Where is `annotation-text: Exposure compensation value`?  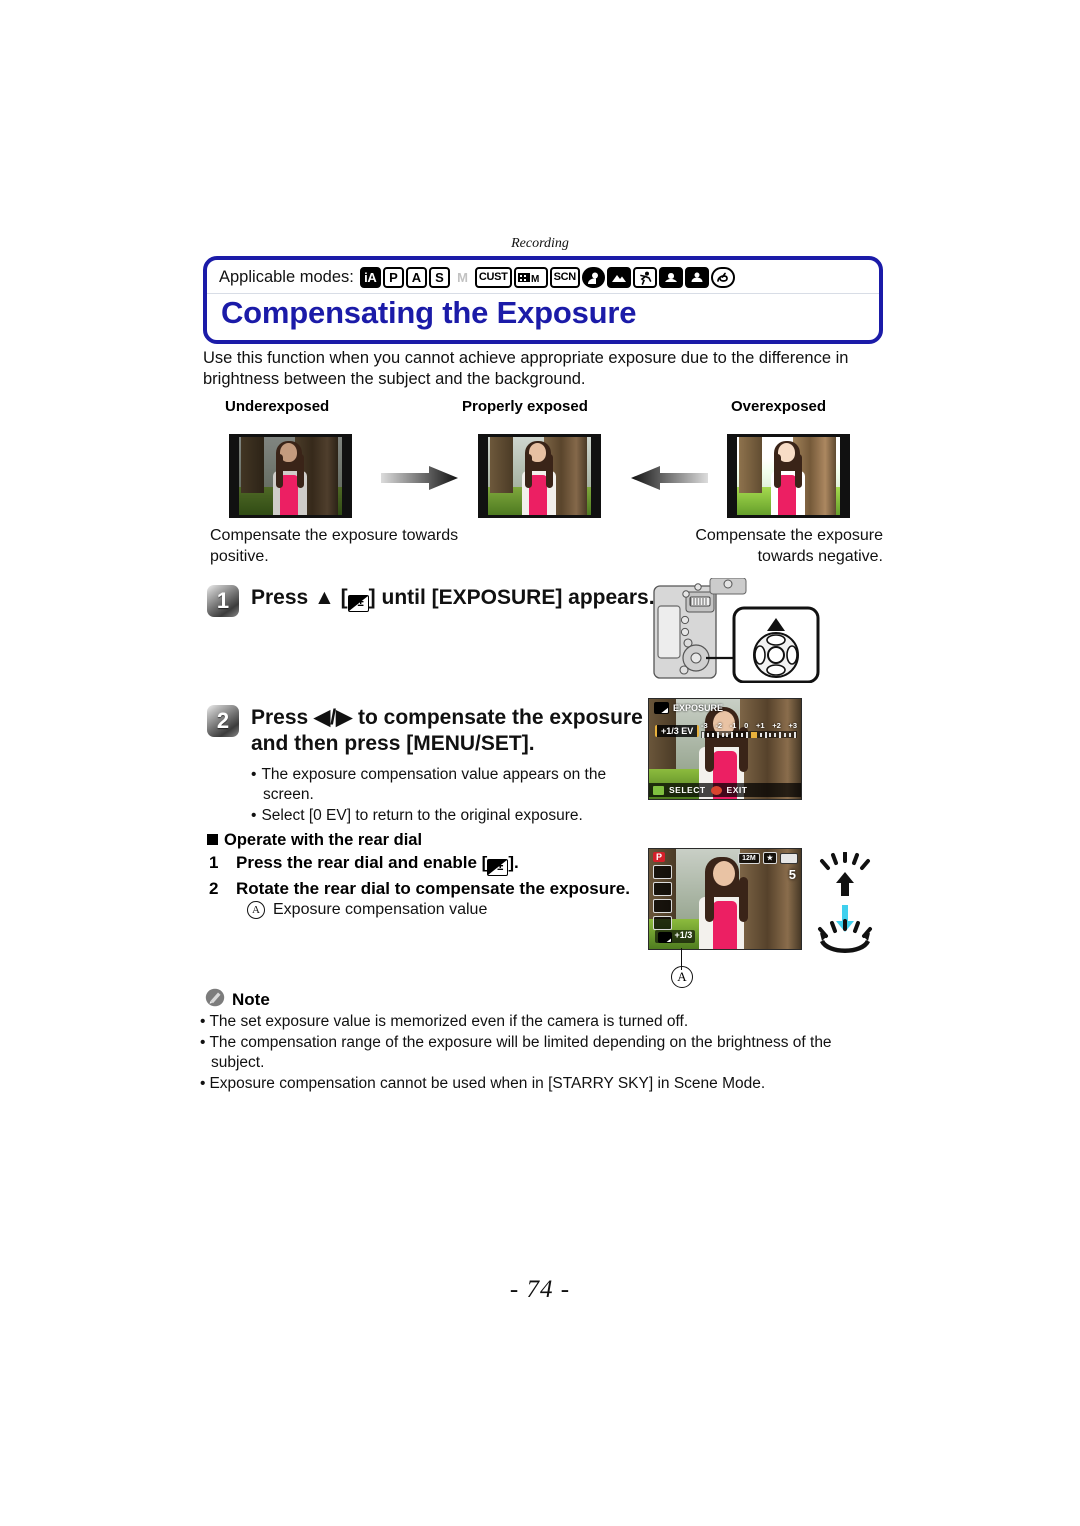 annotation-text: Exposure compensation value is located at coordinates (380, 909).